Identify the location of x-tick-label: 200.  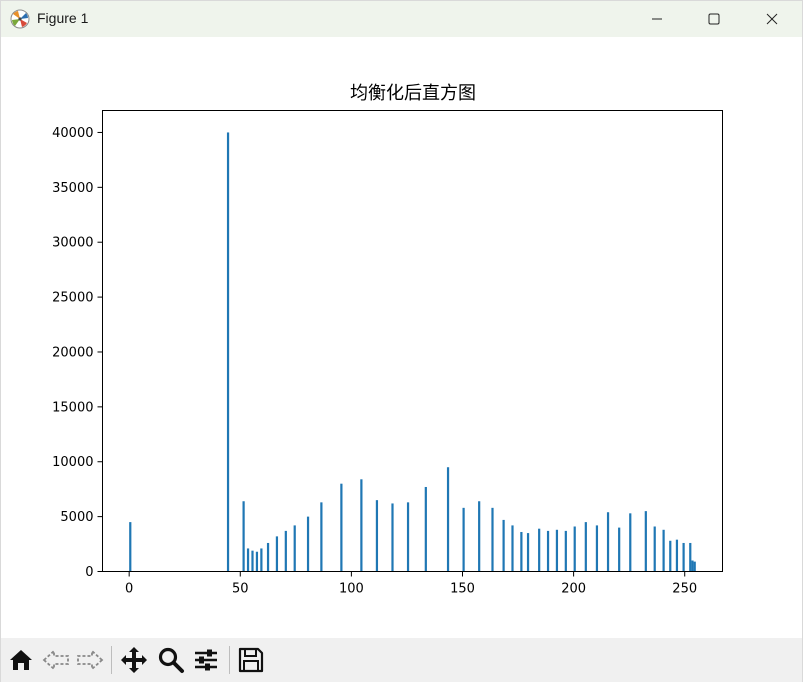
(573, 589).